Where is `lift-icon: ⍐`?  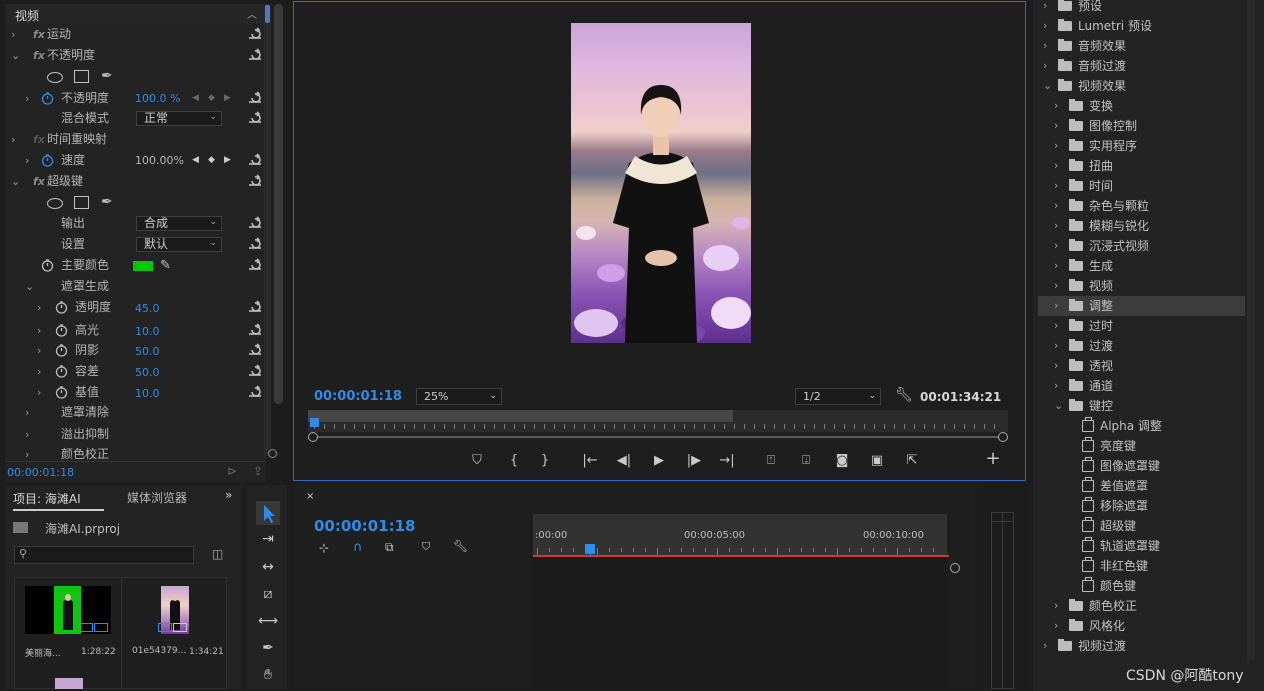 lift-icon: ⍐ is located at coordinates (771, 461).